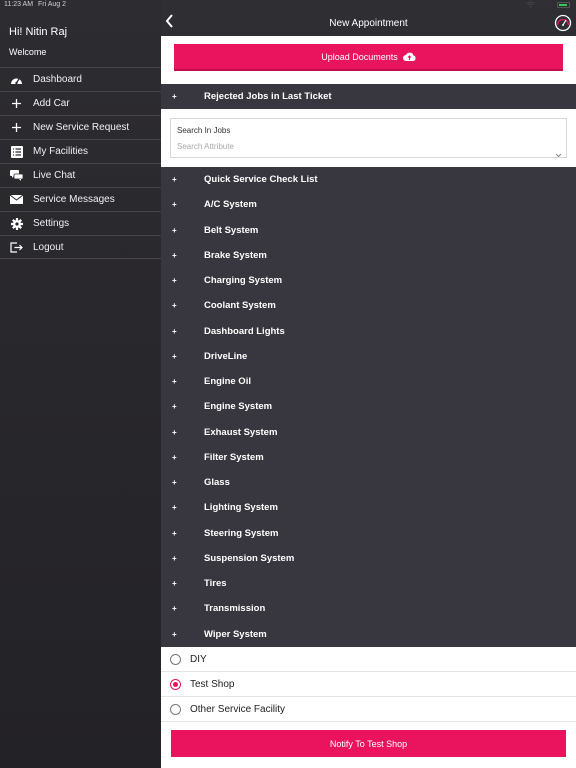 Image resolution: width=576 pixels, height=768 pixels. I want to click on sidebar-item-my-facilities: My Facilities, so click(80, 151).